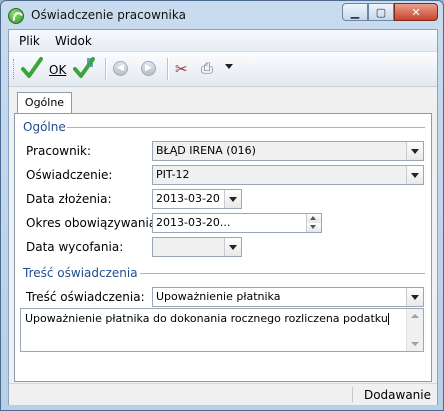 The height and width of the screenshot is (411, 444). I want to click on data-wycofania-picker, so click(197, 247).